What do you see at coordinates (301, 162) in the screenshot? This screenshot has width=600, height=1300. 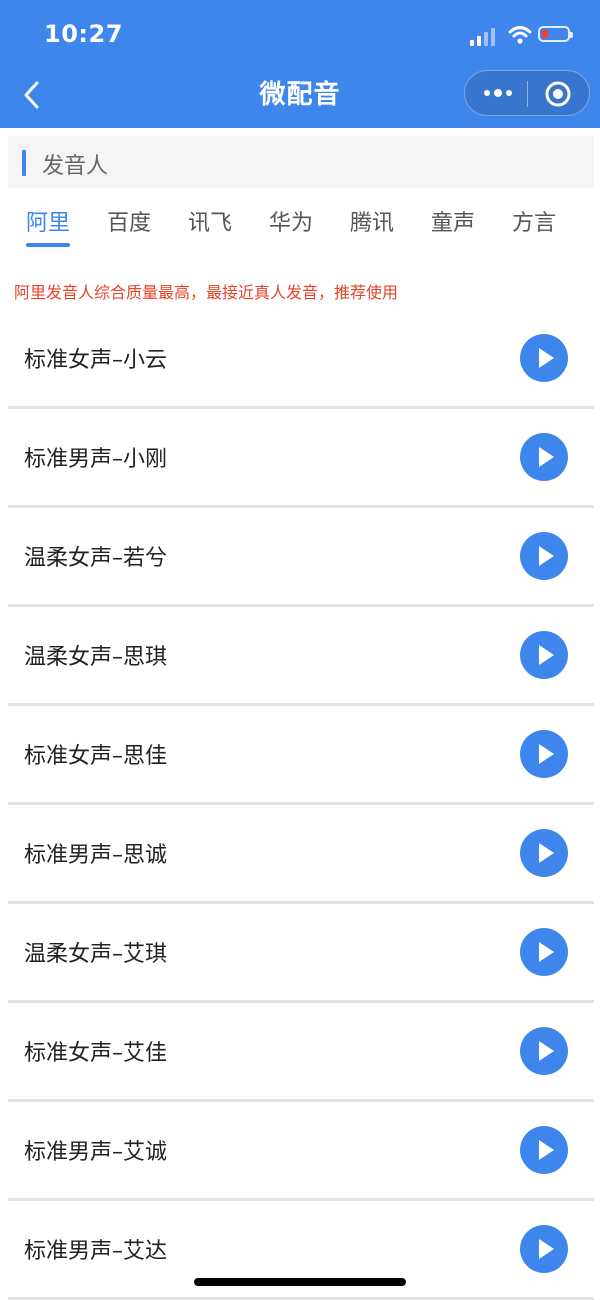 I see `section-header: 发音人` at bounding box center [301, 162].